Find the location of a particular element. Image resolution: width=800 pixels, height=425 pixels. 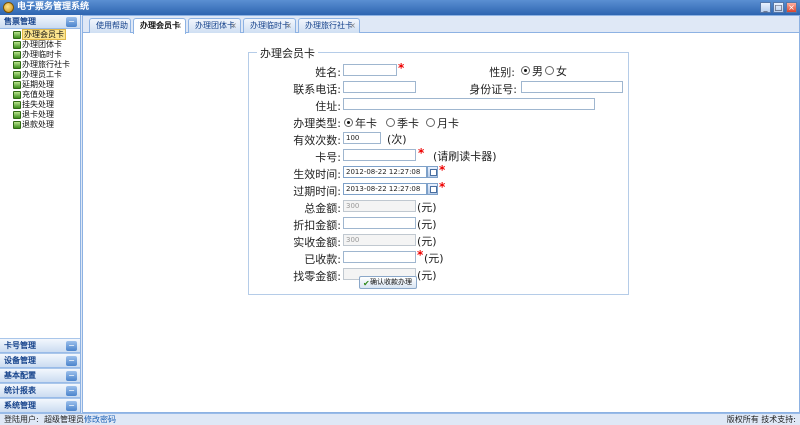

section-header-basic-config: 基本配置 − is located at coordinates (40, 375).